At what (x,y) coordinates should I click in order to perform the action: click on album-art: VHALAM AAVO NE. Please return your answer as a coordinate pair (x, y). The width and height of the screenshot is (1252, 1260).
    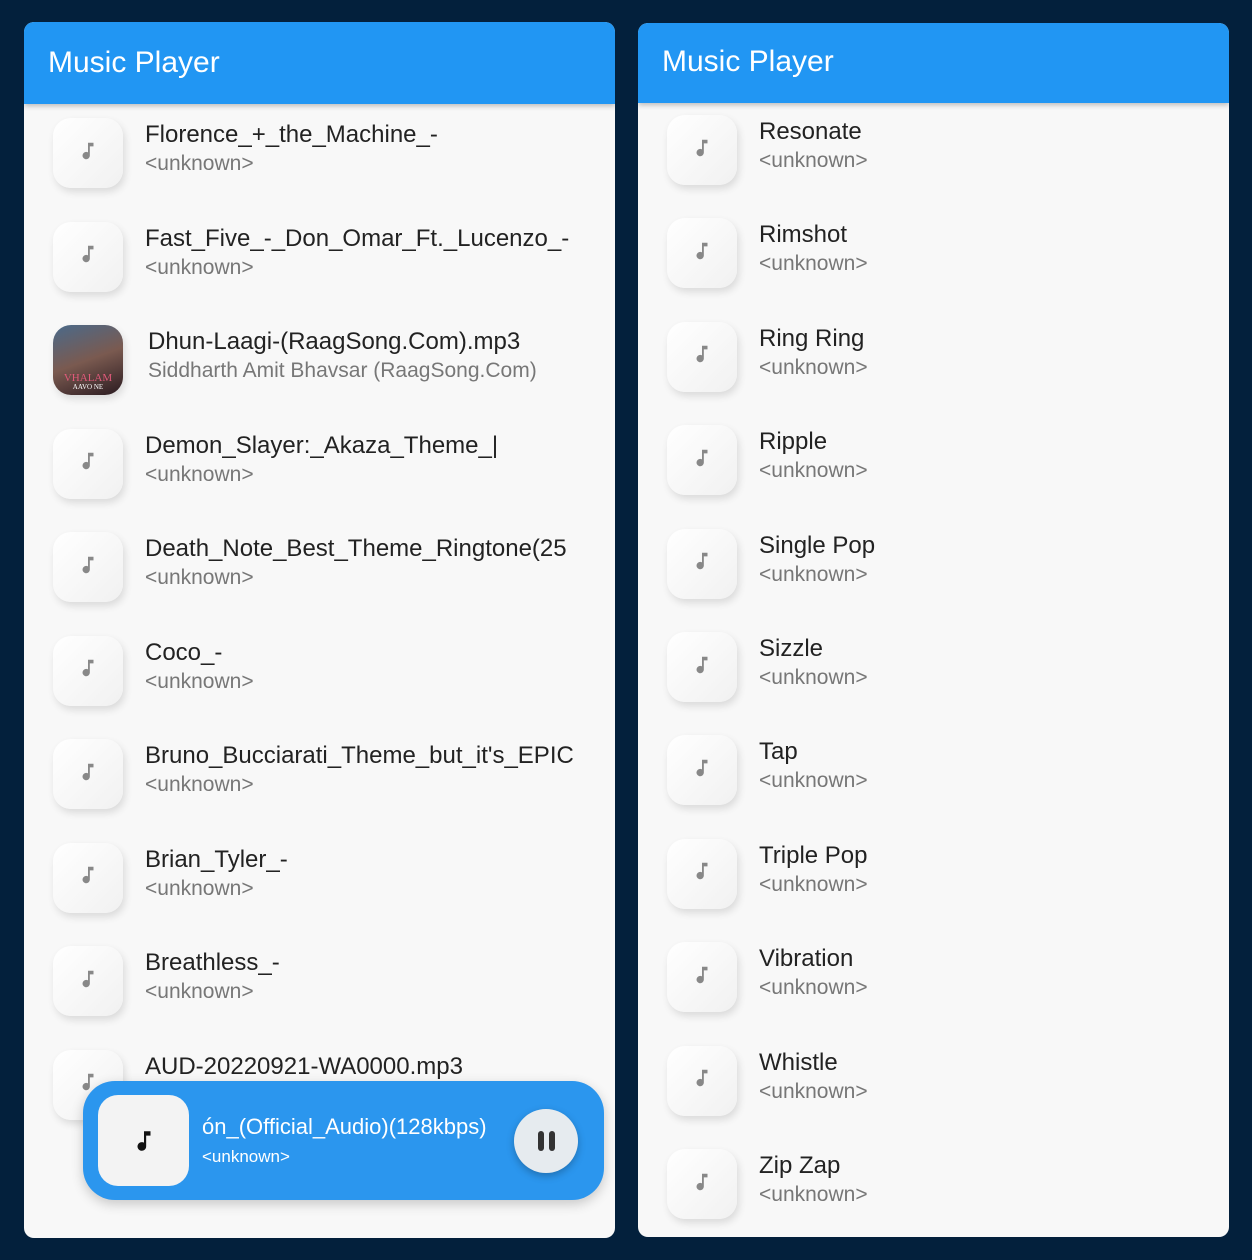
    Looking at the image, I should click on (88, 360).